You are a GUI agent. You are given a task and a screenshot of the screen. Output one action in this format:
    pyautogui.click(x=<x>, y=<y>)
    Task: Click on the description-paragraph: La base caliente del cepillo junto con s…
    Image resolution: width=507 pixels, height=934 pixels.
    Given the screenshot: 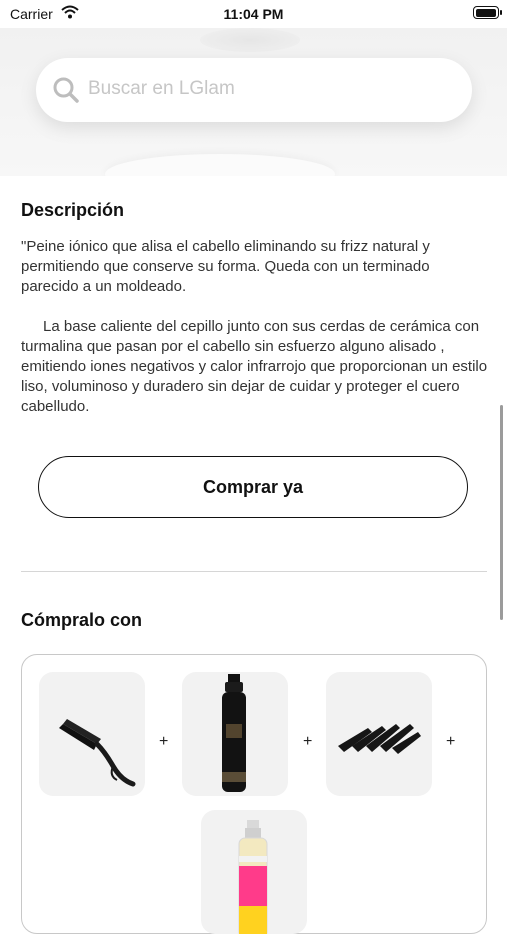 What is the action you would take?
    pyautogui.click(x=254, y=366)
    